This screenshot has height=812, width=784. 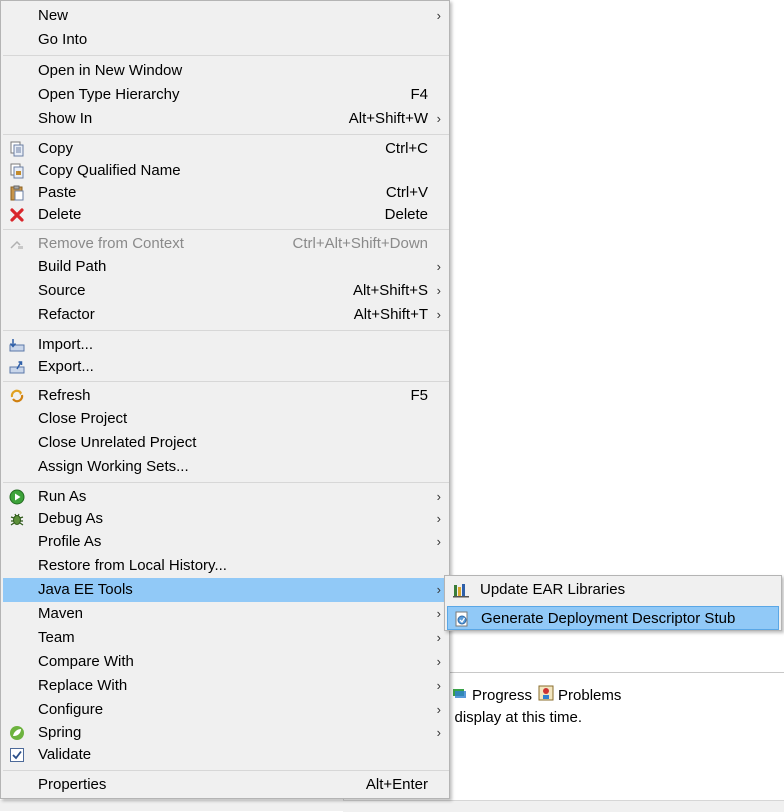 What do you see at coordinates (226, 785) in the screenshot?
I see `menu-item-properties: Properties Alt+Enter` at bounding box center [226, 785].